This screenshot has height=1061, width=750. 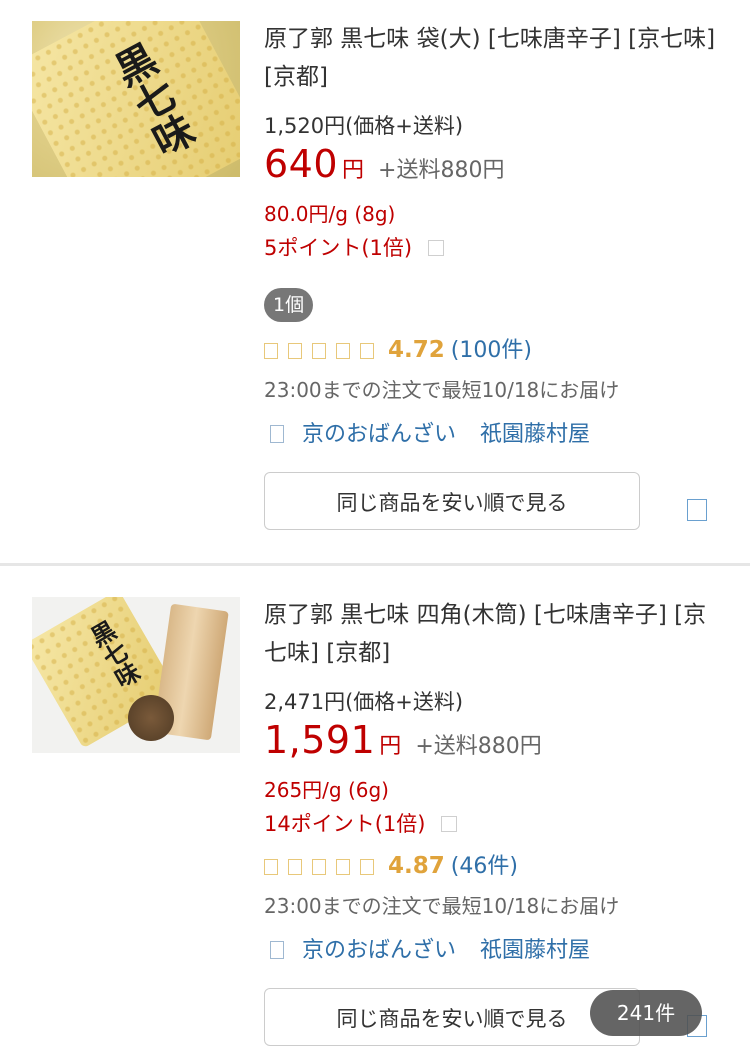 I want to click on cork-lid, so click(x=151, y=718).